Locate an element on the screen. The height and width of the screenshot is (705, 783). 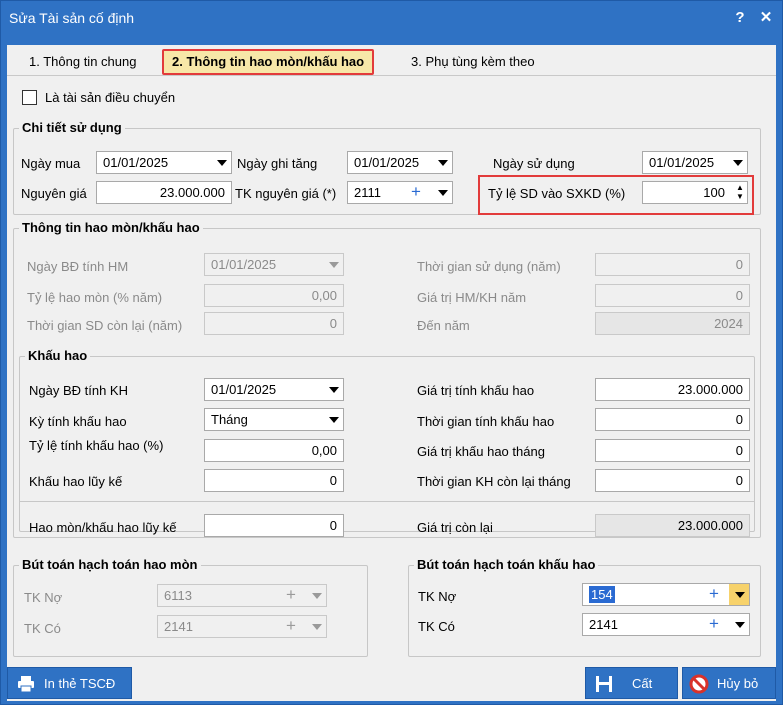
depr-debit-label: TK Nợ is located at coordinates (437, 596).